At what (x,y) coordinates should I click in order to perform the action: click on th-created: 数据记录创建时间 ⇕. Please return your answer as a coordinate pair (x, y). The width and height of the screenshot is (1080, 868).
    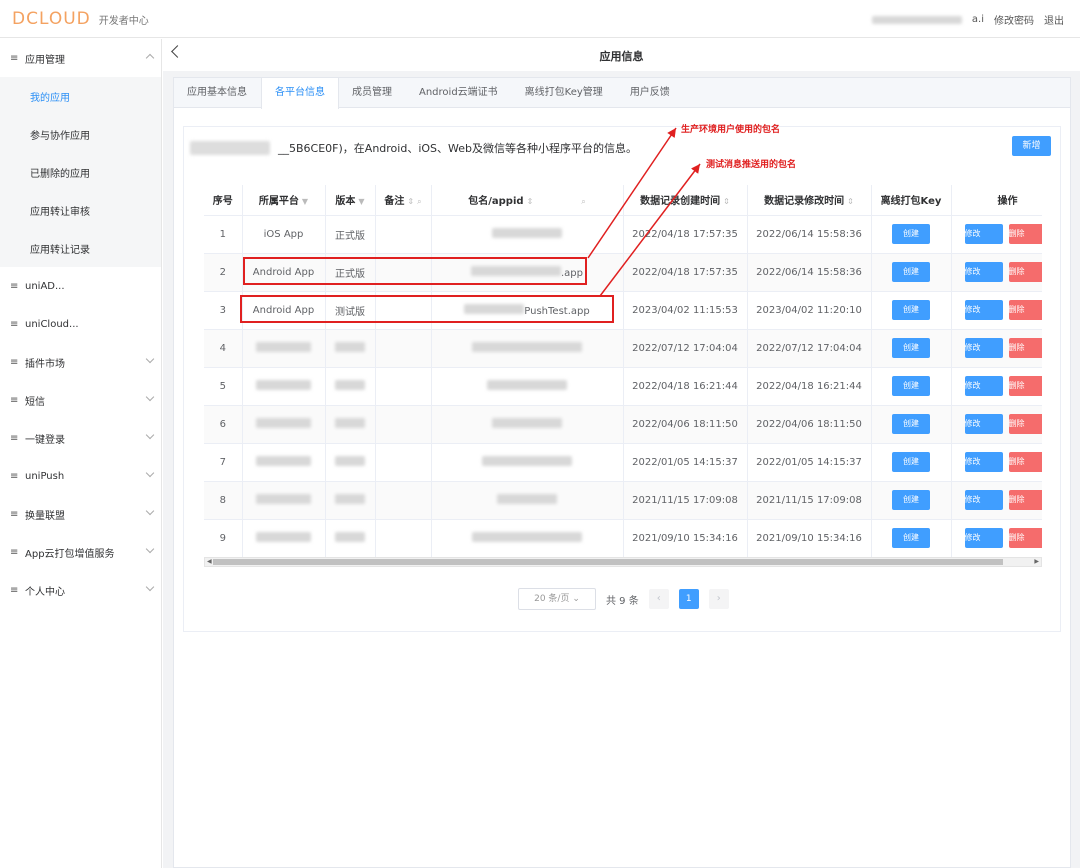
    Looking at the image, I should click on (685, 200).